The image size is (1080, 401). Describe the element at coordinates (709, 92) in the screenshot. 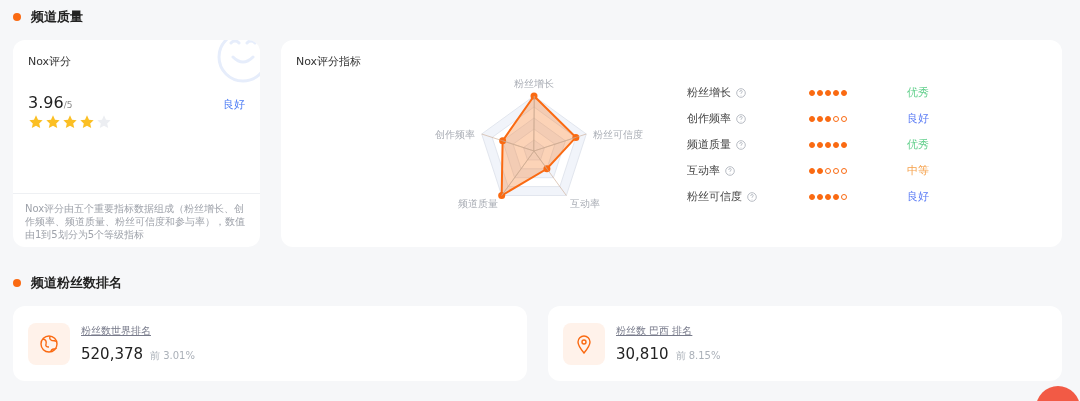

I see `indicator-name: 粉丝增长` at that location.